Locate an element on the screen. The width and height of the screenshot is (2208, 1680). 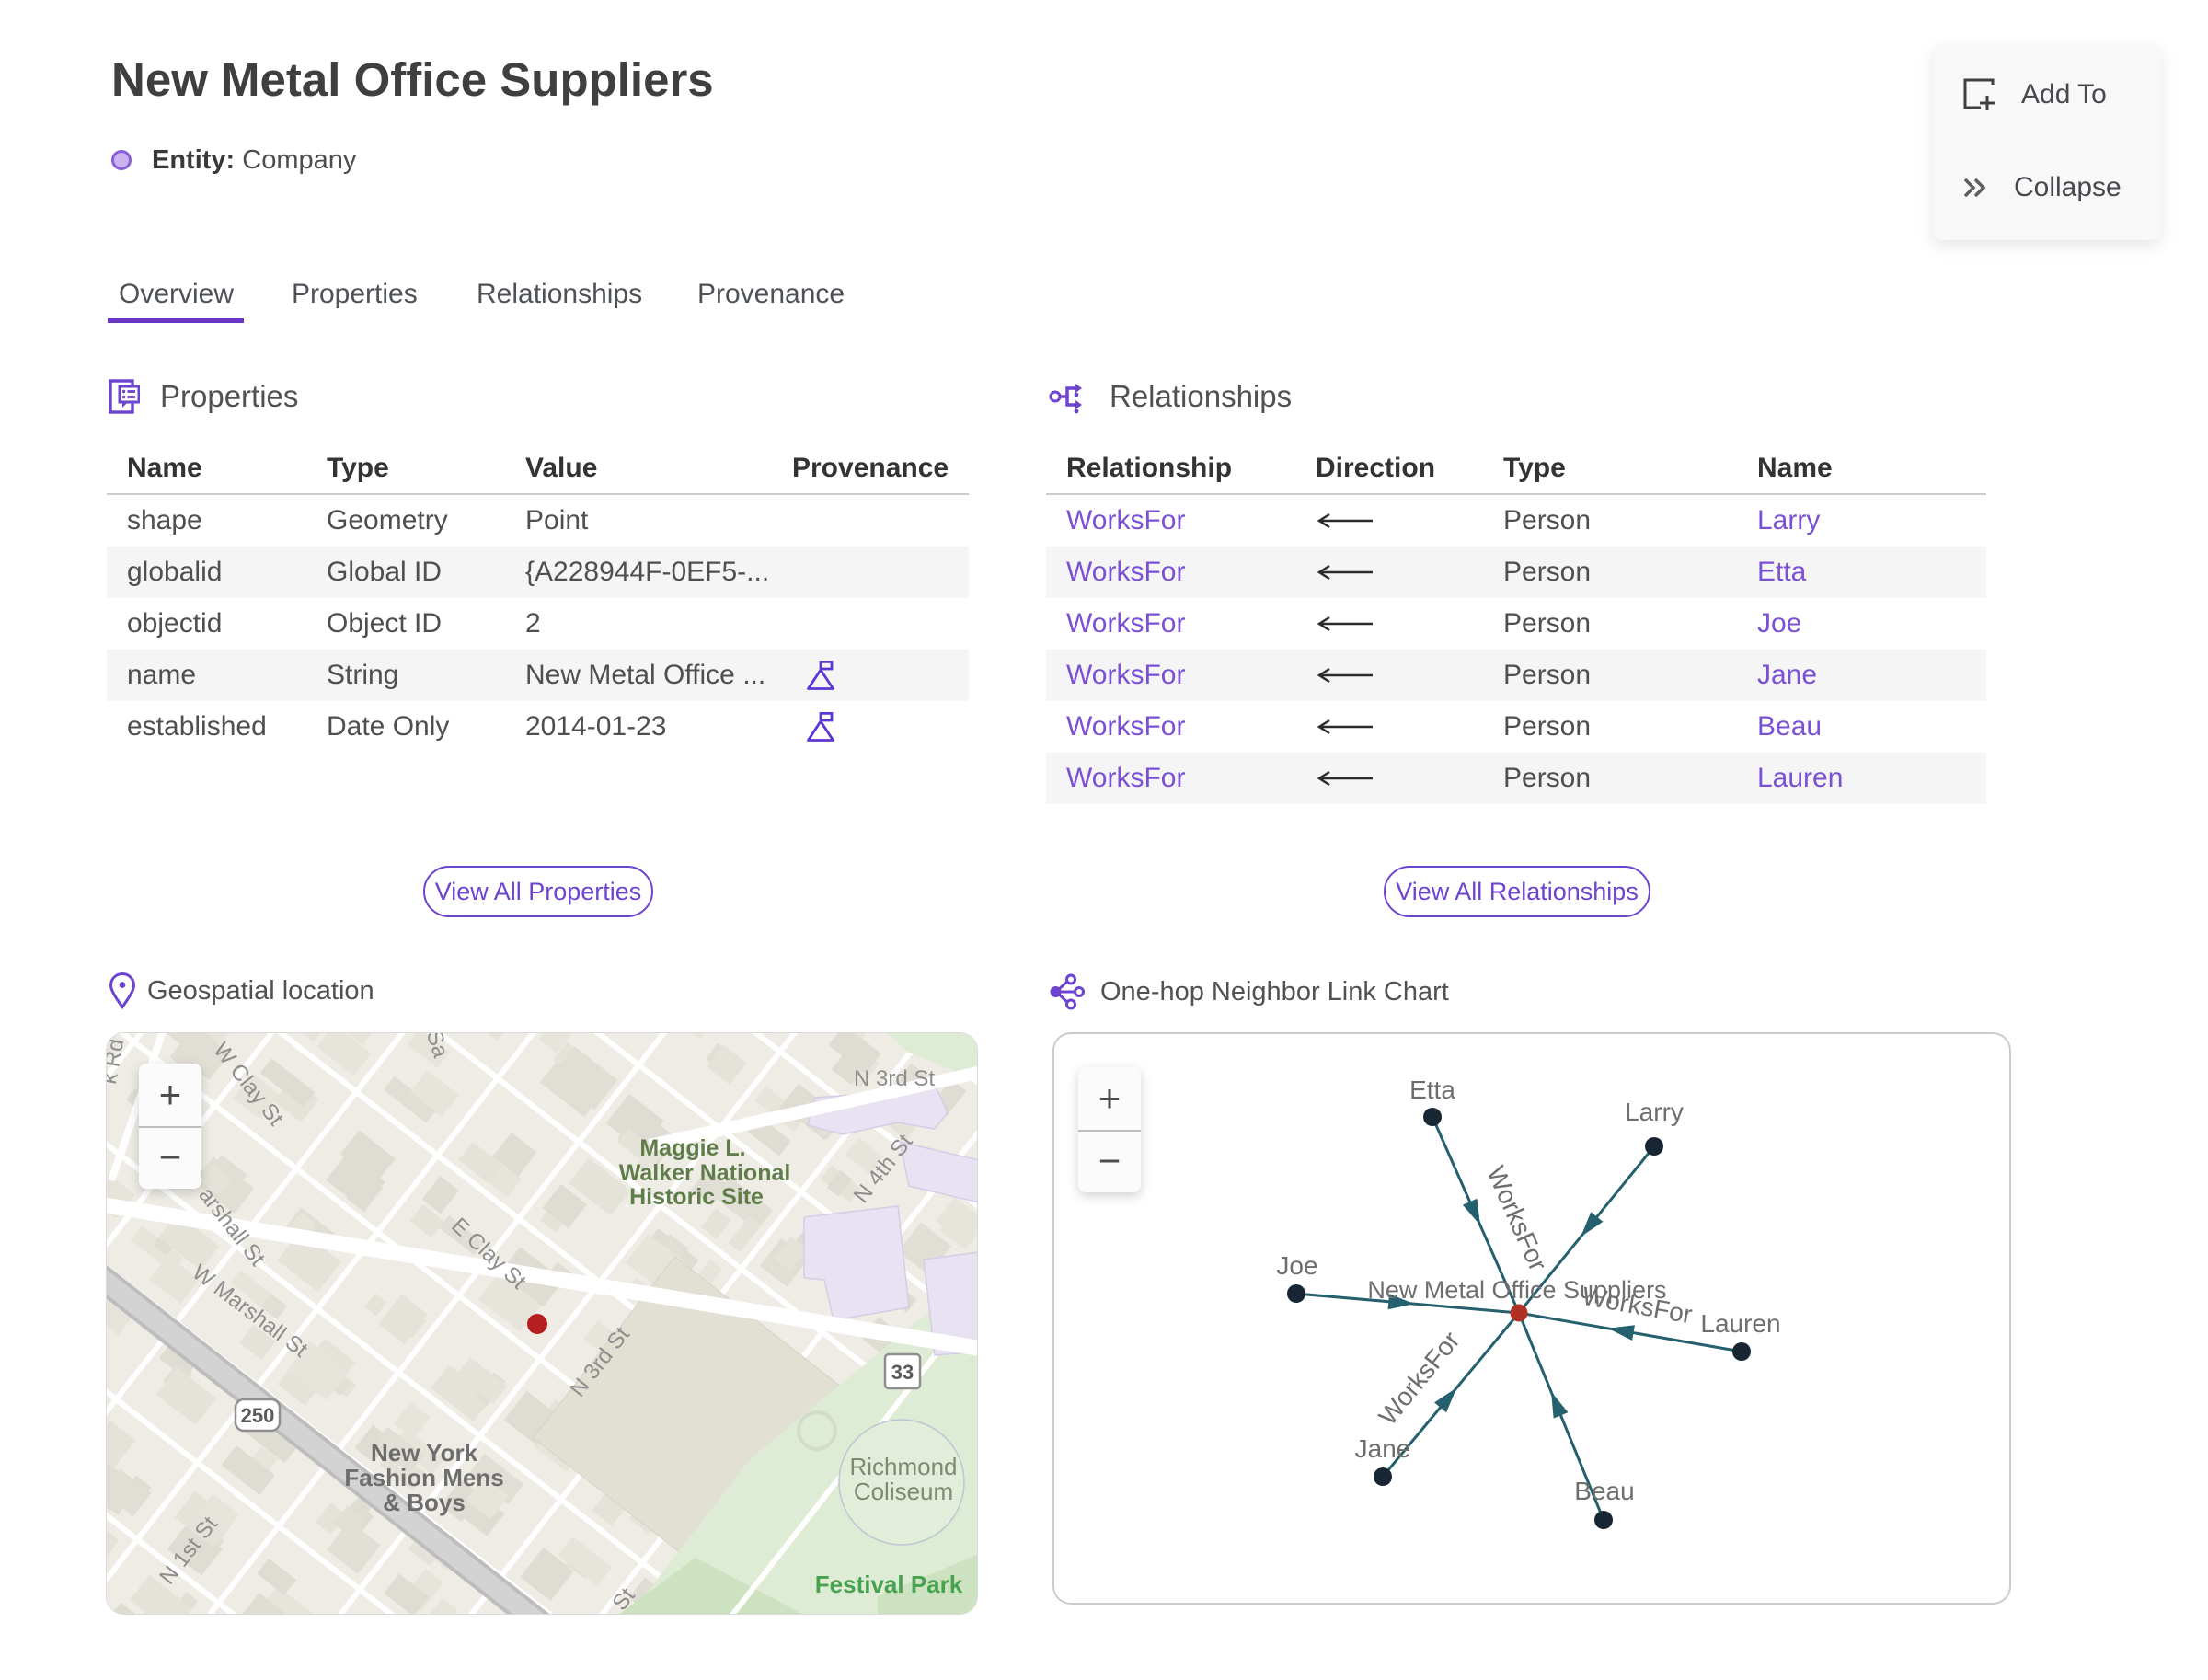
svg-text: & Boys is located at coordinates (424, 1502).